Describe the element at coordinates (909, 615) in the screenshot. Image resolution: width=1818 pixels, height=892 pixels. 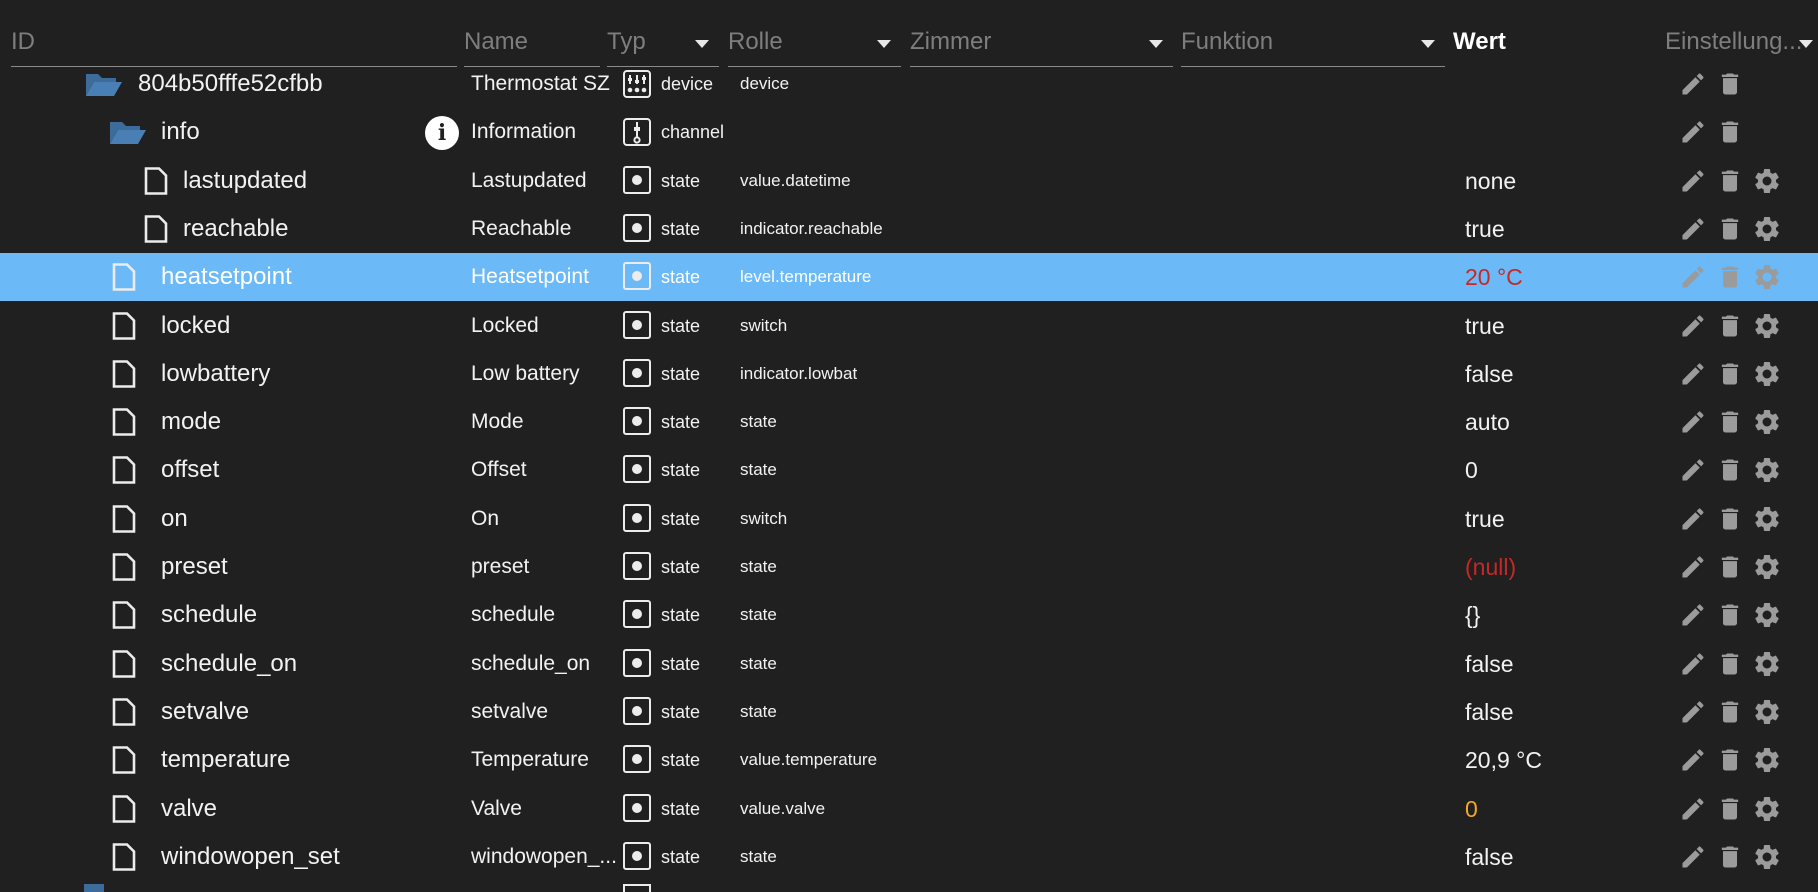
I see `table-row: schedule schedule state state {}` at that location.